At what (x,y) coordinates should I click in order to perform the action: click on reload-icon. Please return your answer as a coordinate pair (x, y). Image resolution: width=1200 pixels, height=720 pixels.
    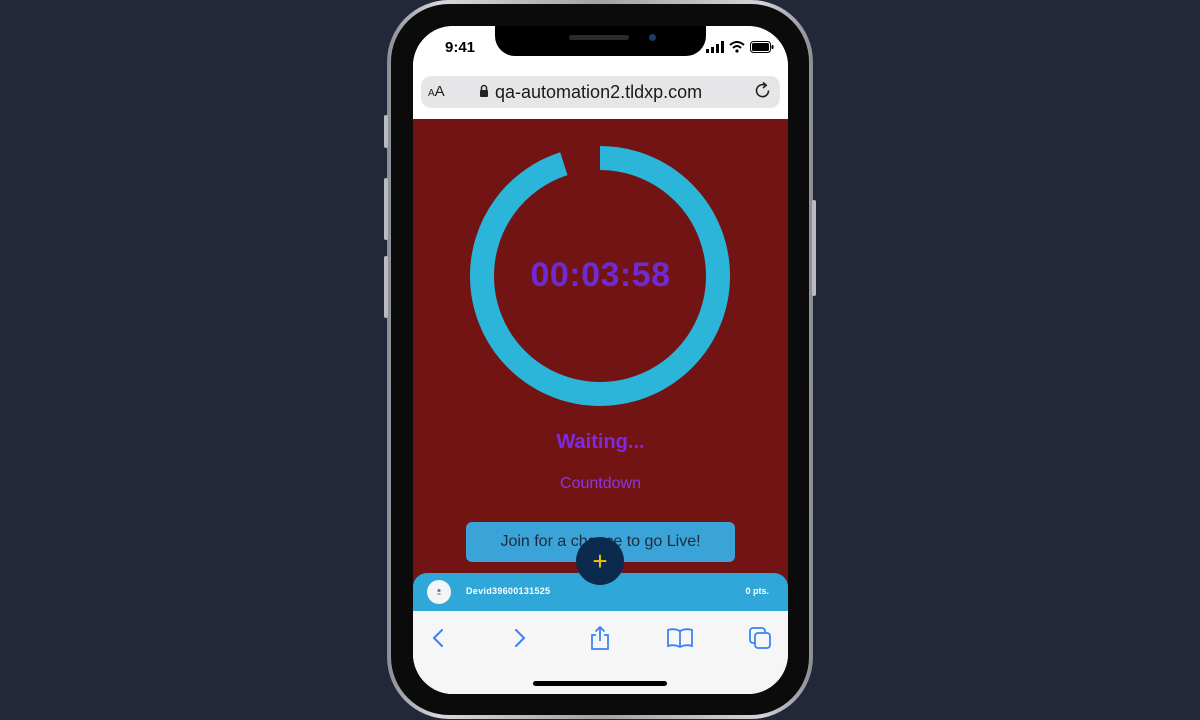
    Looking at the image, I should click on (763, 93).